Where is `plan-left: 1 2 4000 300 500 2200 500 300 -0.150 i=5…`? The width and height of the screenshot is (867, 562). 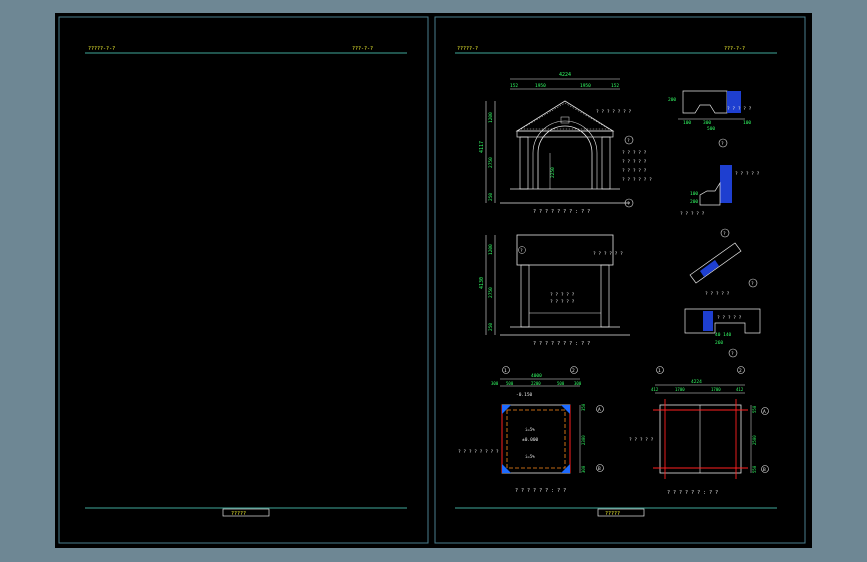 plan-left: 1 2 4000 300 500 2200 500 300 -0.150 i=5… is located at coordinates (531, 430).